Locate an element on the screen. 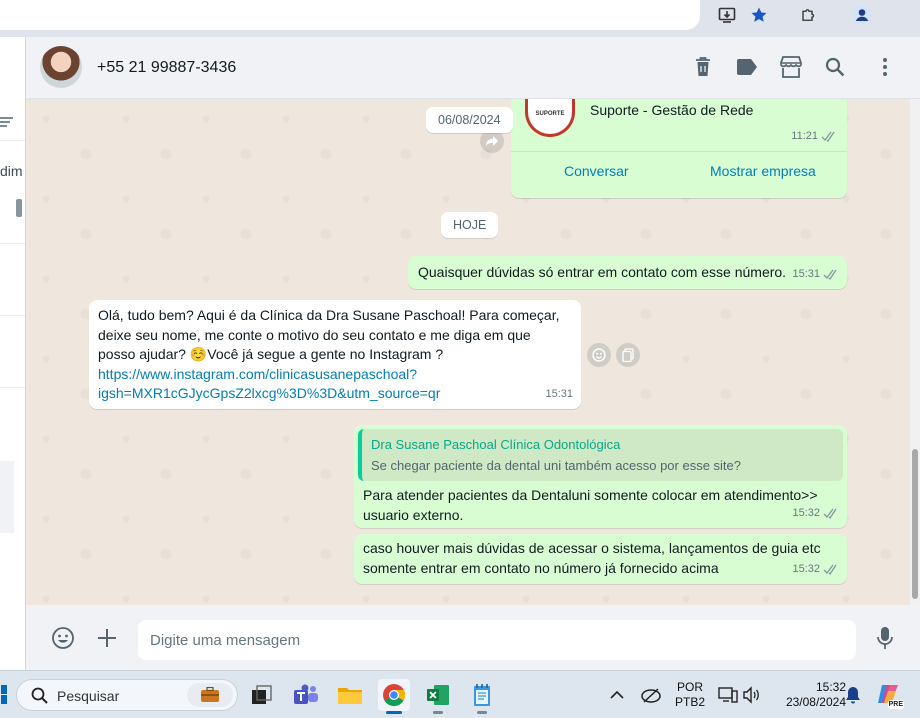 This screenshot has width=920, height=718. copilot-icon: PRE is located at coordinates (890, 696).